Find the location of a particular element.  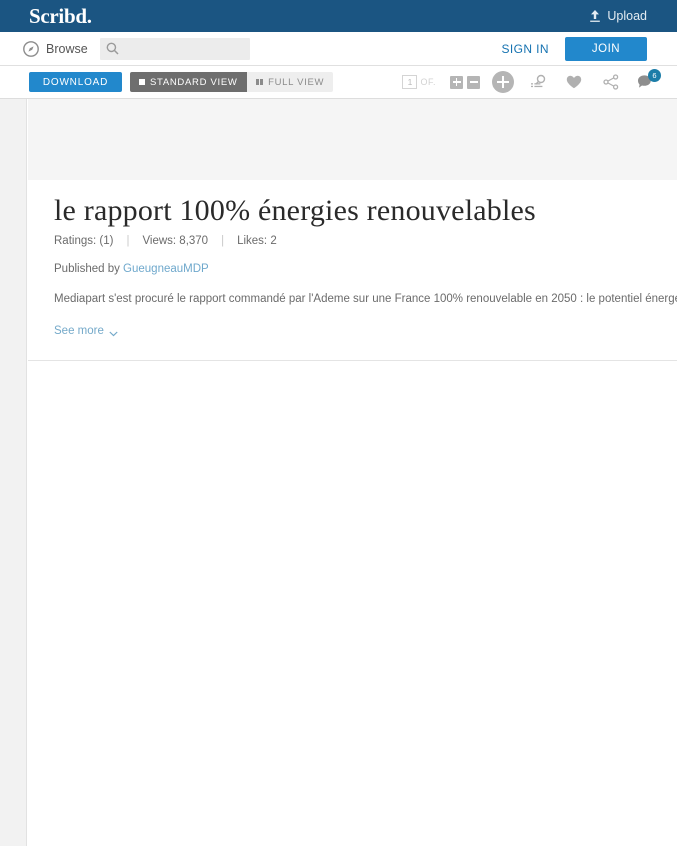

zoom-controls is located at coordinates (465, 82).